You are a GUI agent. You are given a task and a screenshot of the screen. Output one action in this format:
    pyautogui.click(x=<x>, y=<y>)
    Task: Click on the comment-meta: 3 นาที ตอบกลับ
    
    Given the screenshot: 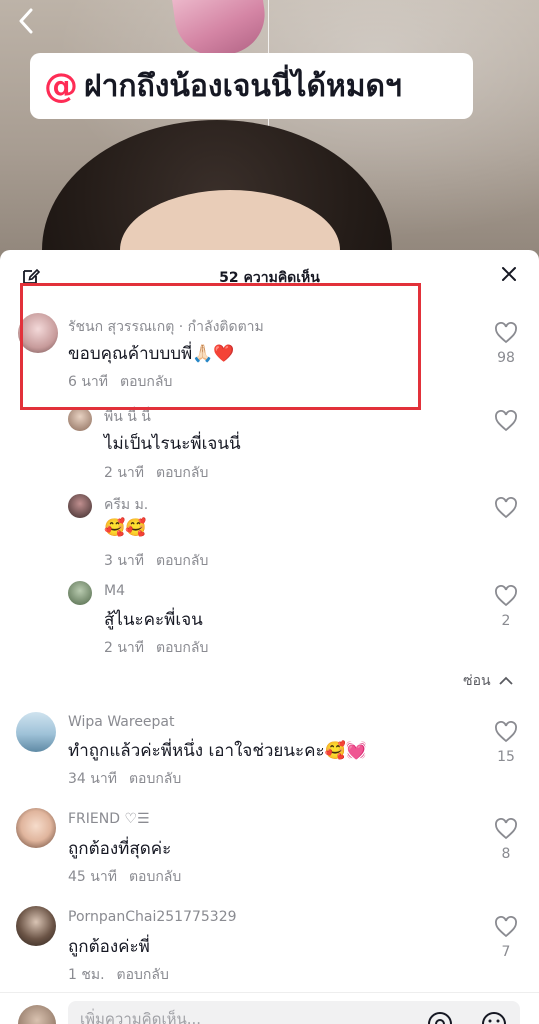 What is the action you would take?
    pyautogui.click(x=156, y=561)
    